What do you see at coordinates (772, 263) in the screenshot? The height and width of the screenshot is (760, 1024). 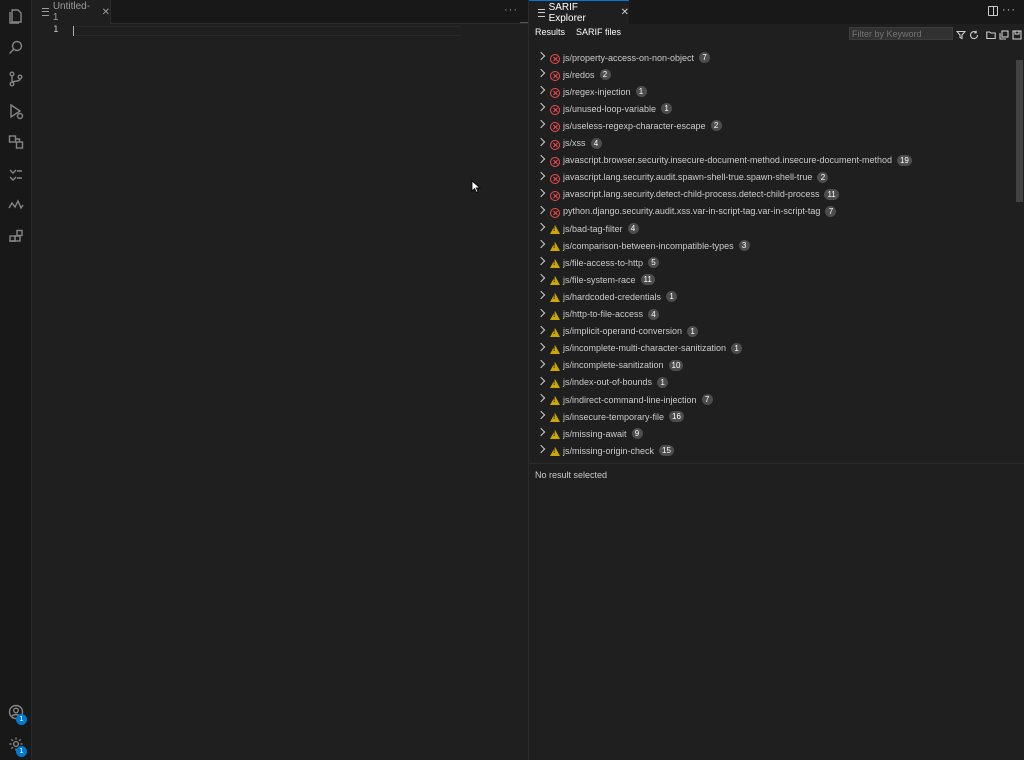 I see `result-row: js/file-access-to-http 5` at bounding box center [772, 263].